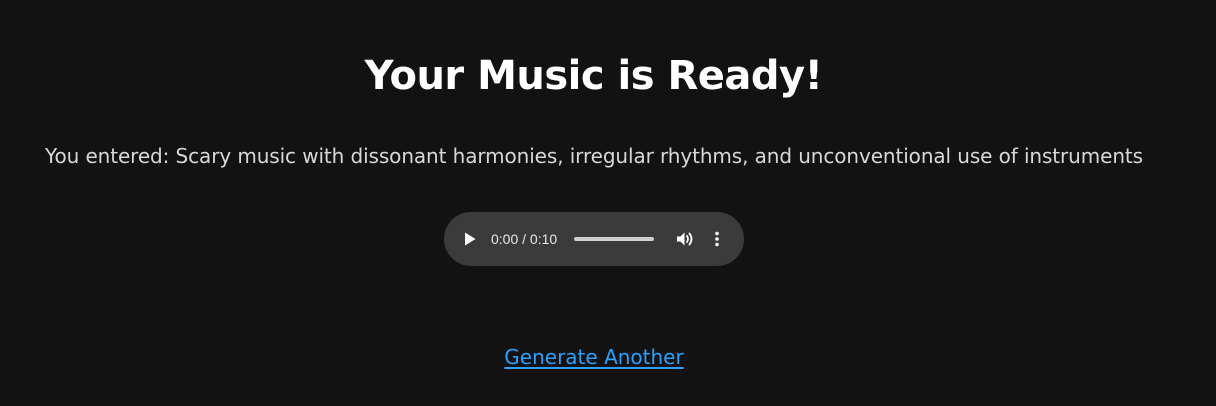  I want to click on time-display: 0:00 / 0:10, so click(524, 239).